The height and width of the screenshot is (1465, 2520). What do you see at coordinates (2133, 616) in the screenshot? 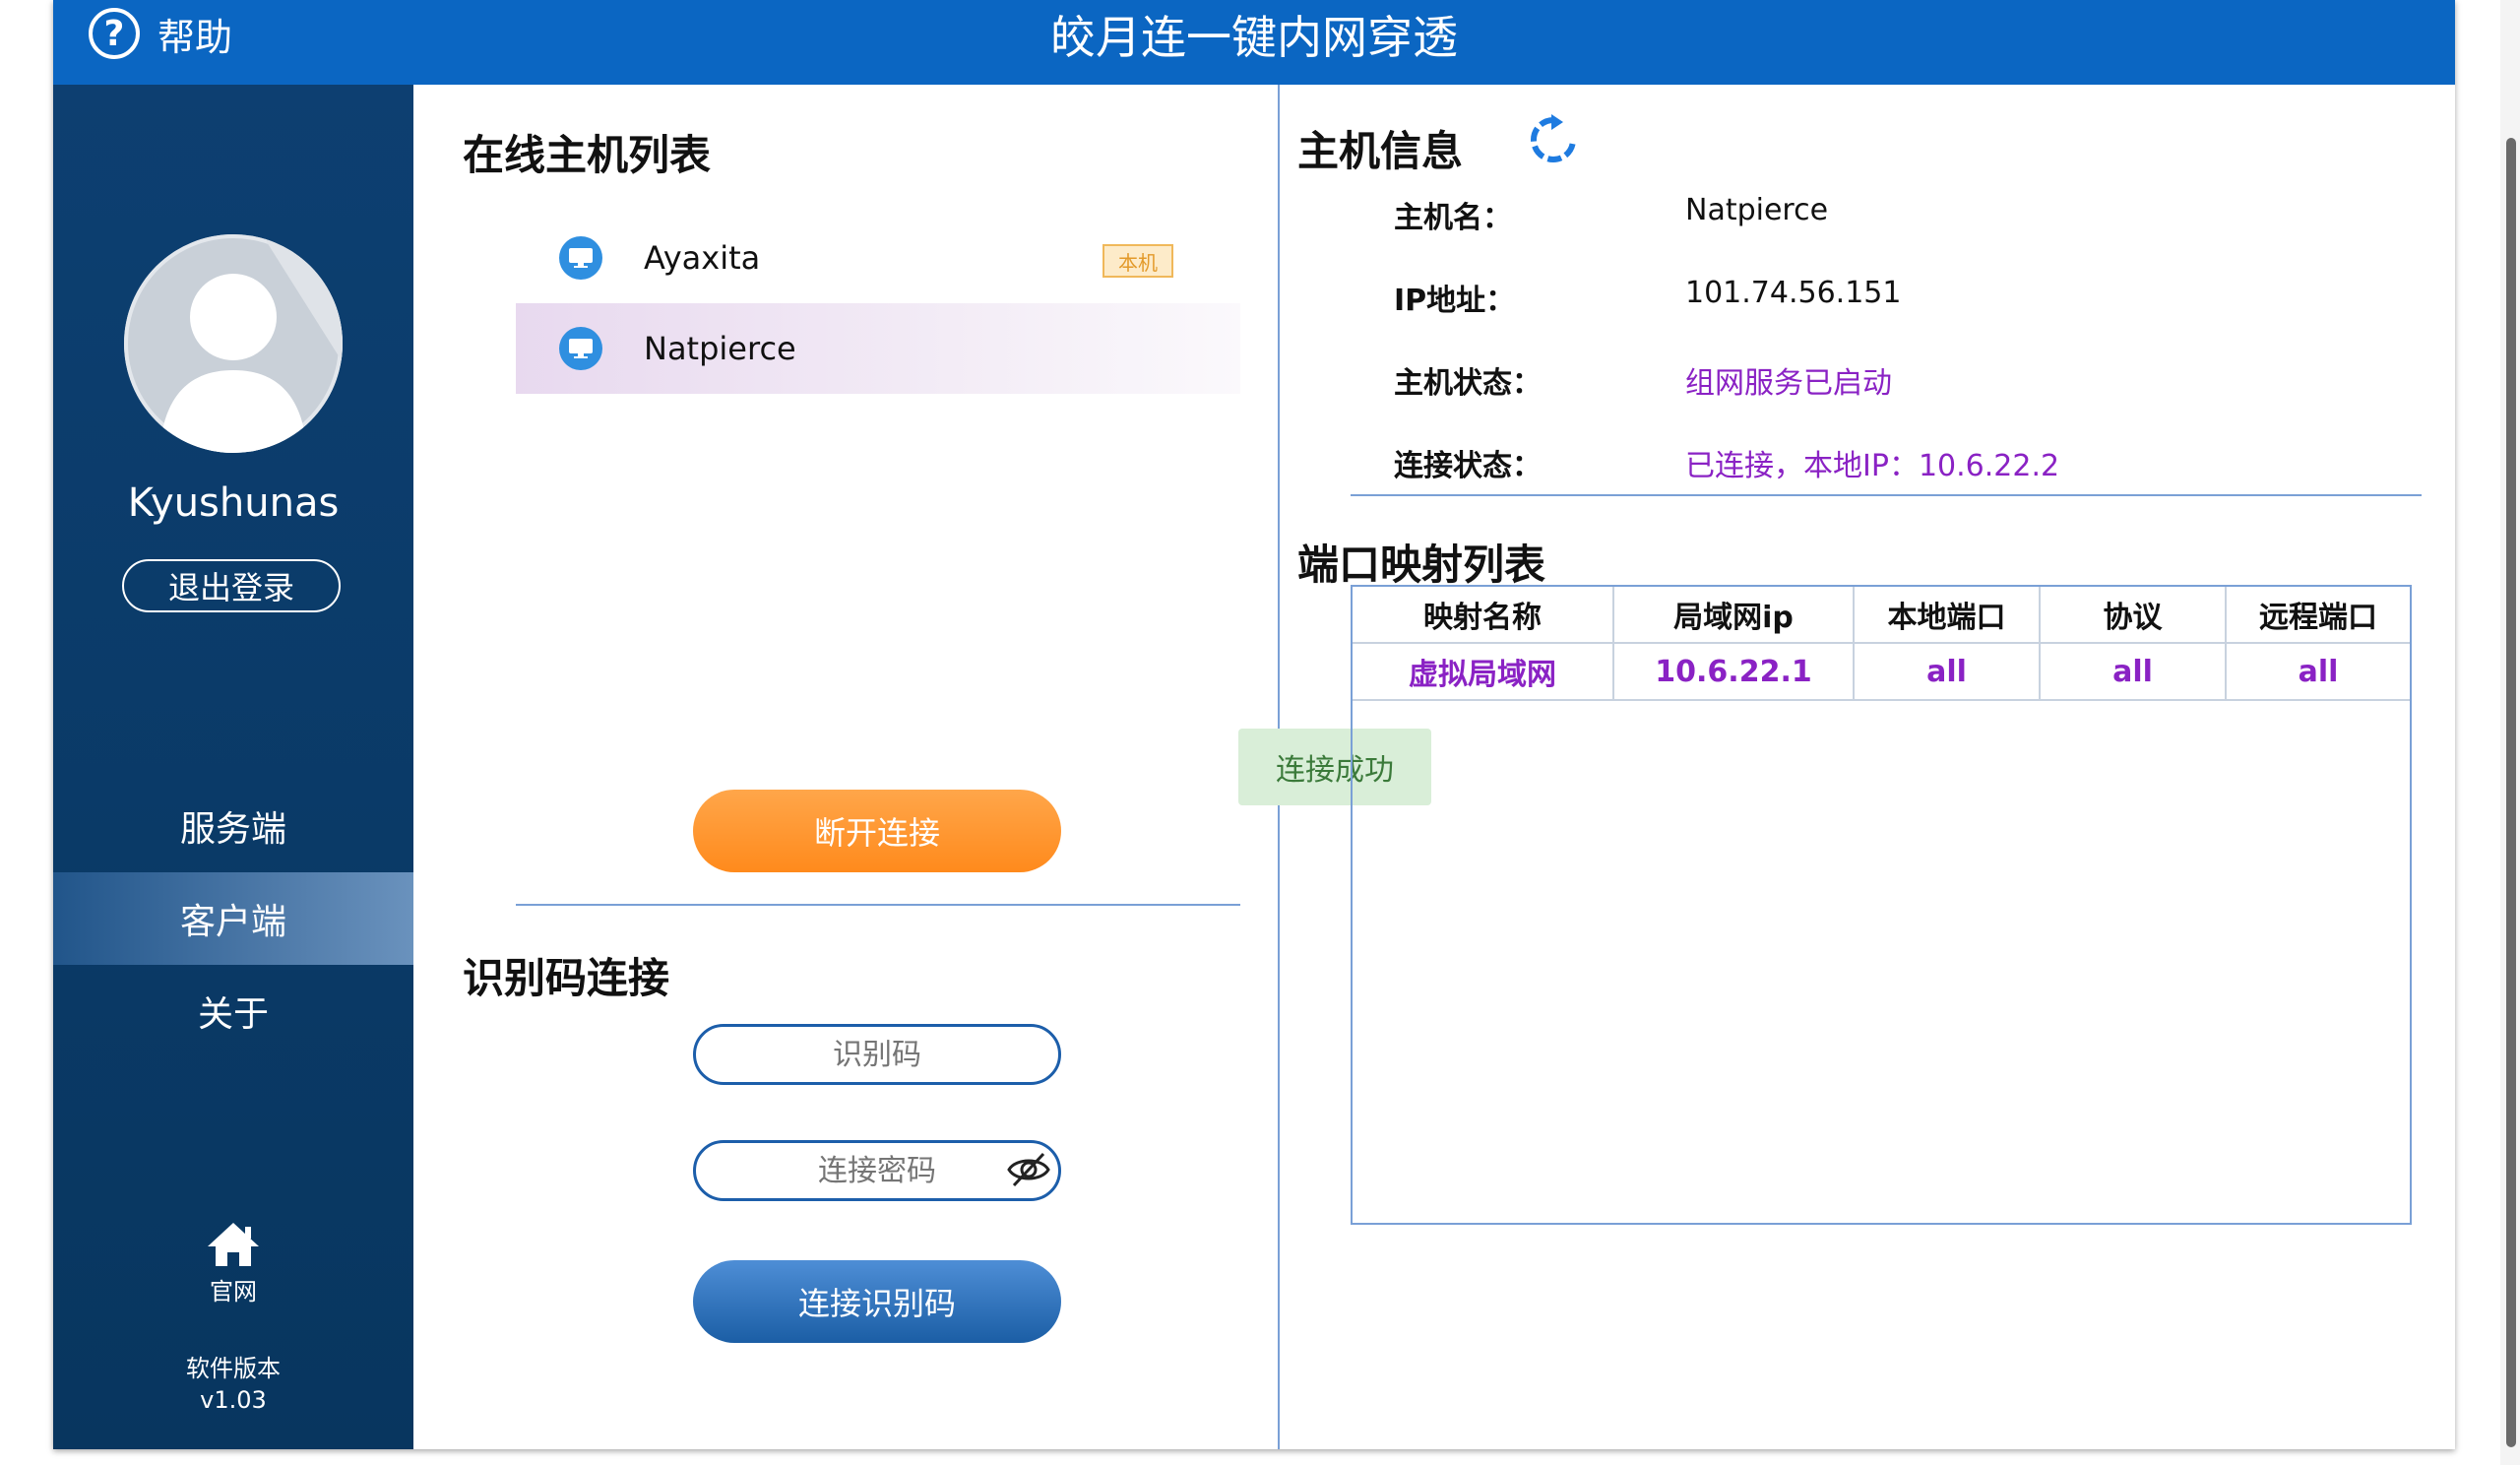
I see `column-header: 协议` at bounding box center [2133, 616].